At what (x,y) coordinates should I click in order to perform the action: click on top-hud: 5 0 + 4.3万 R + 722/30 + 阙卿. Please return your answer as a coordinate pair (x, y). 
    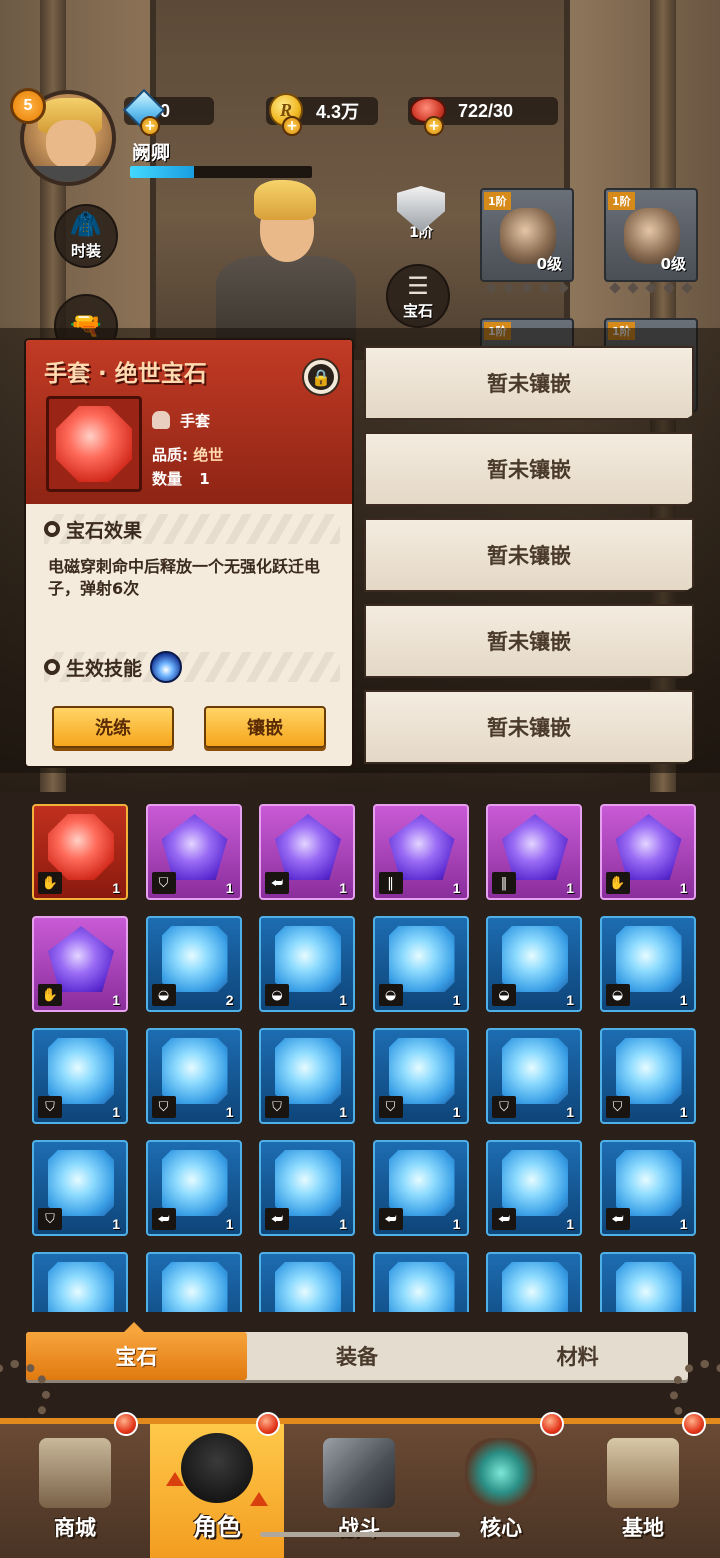
    Looking at the image, I should click on (360, 135).